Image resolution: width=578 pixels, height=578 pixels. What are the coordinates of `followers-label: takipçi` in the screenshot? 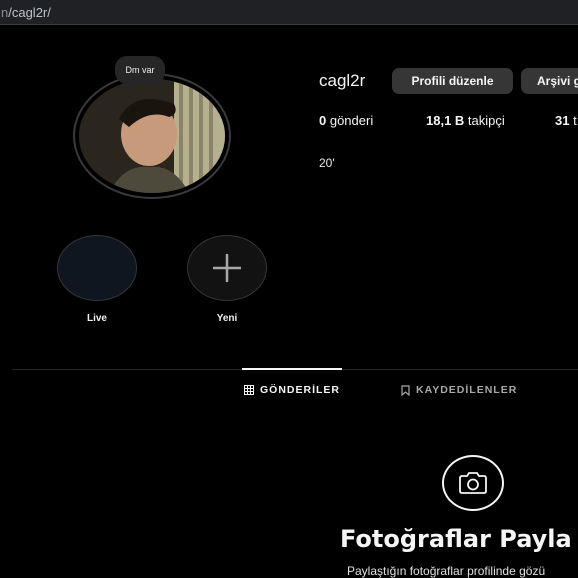 It's located at (484, 120).